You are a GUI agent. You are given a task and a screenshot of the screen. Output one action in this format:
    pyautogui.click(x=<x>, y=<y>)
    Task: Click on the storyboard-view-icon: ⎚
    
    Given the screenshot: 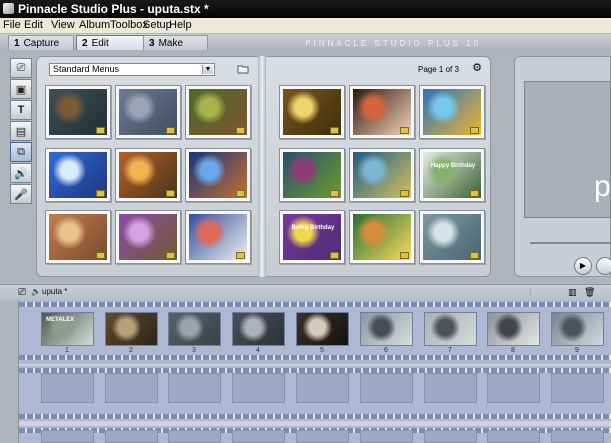 What is the action you would take?
    pyautogui.click(x=22, y=292)
    